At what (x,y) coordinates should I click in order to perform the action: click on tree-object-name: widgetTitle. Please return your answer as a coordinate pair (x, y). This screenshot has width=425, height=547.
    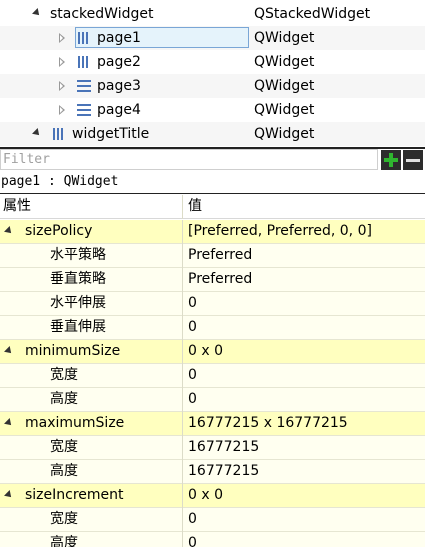
    Looking at the image, I should click on (111, 134).